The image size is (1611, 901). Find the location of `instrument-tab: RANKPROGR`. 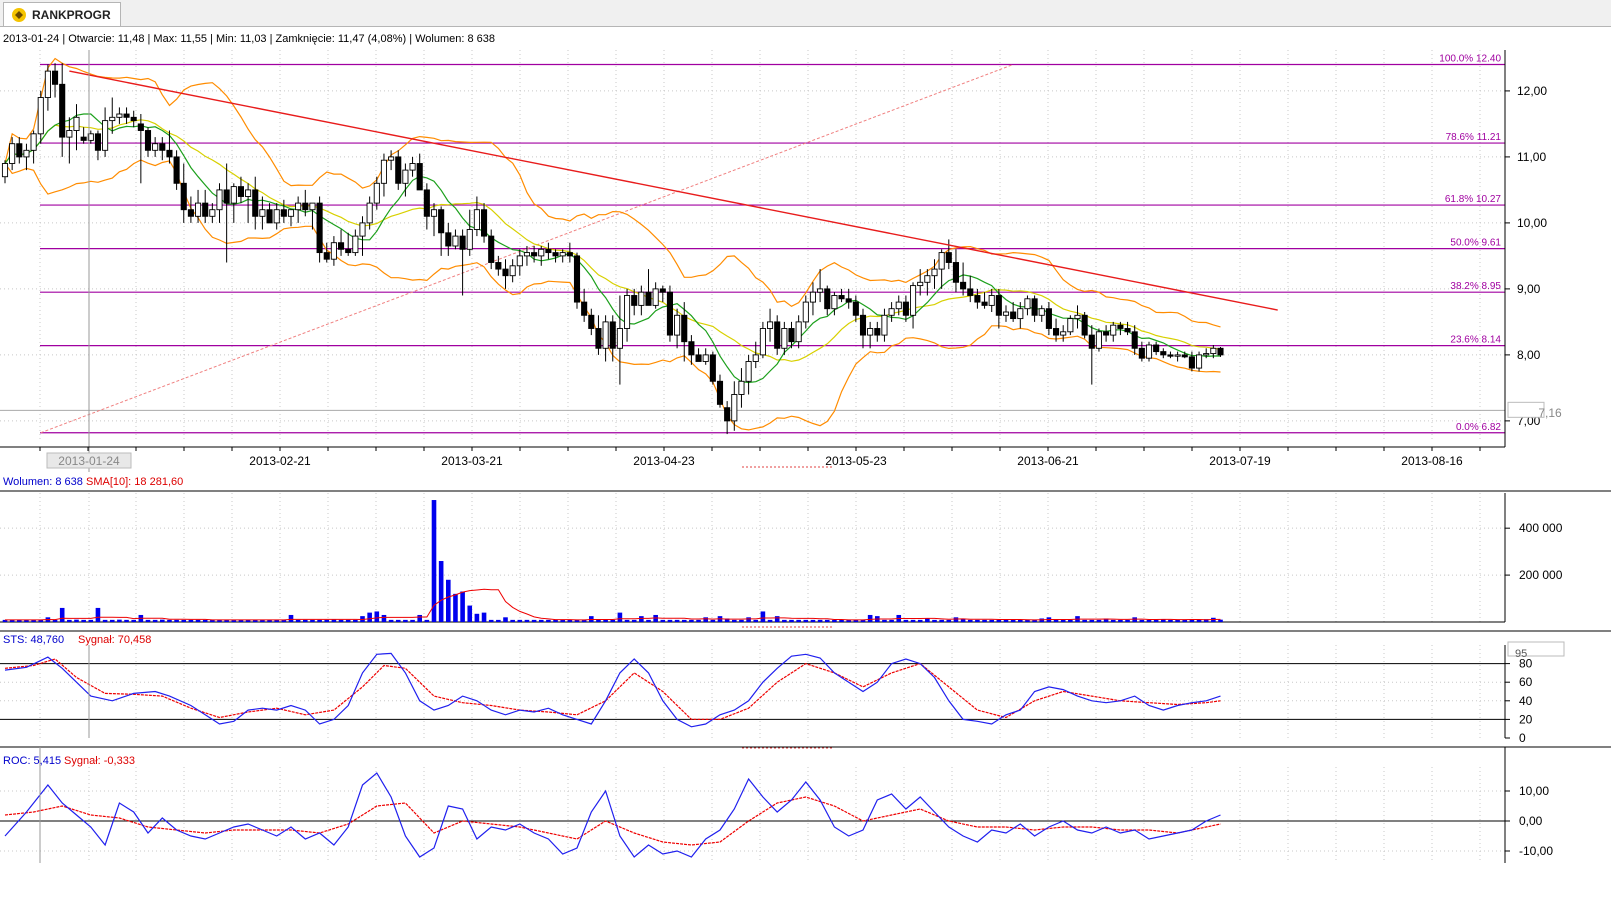

instrument-tab: RANKPROGR is located at coordinates (62, 14).